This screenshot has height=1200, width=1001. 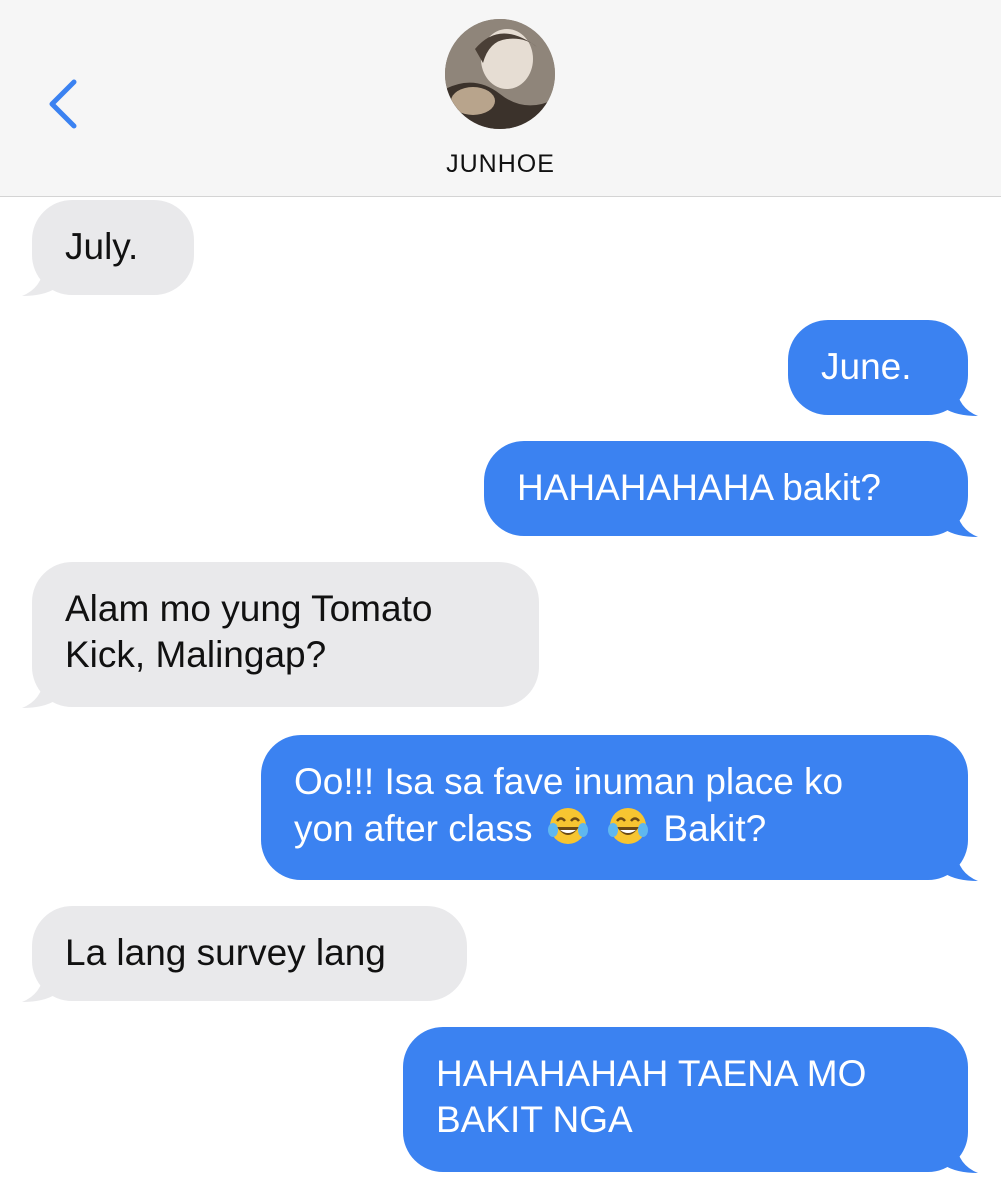 I want to click on message-text-line: HAHAHAHAH TAENA MO, so click(x=651, y=1073).